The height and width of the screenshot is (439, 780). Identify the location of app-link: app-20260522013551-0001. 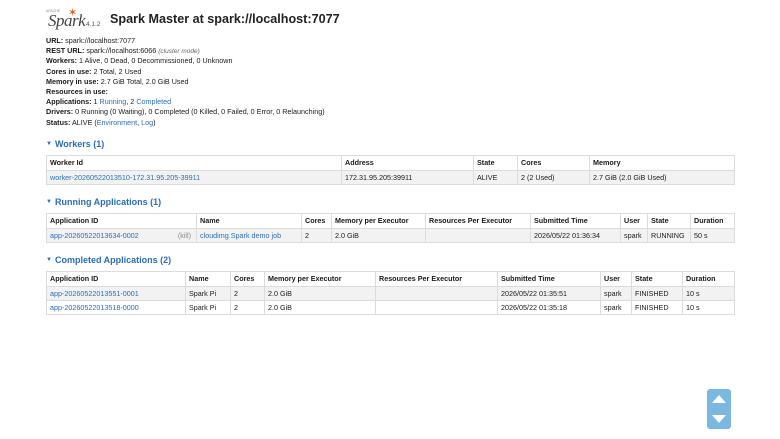
(94, 293).